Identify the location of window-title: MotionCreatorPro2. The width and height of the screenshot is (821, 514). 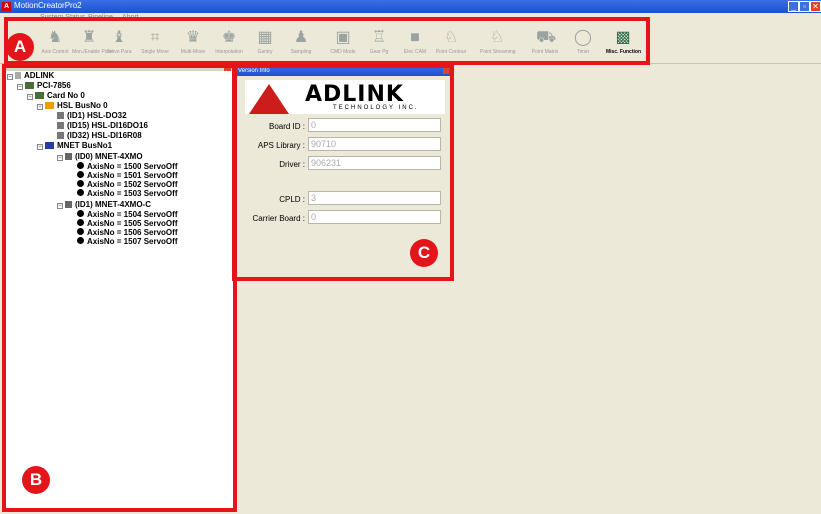
(48, 5).